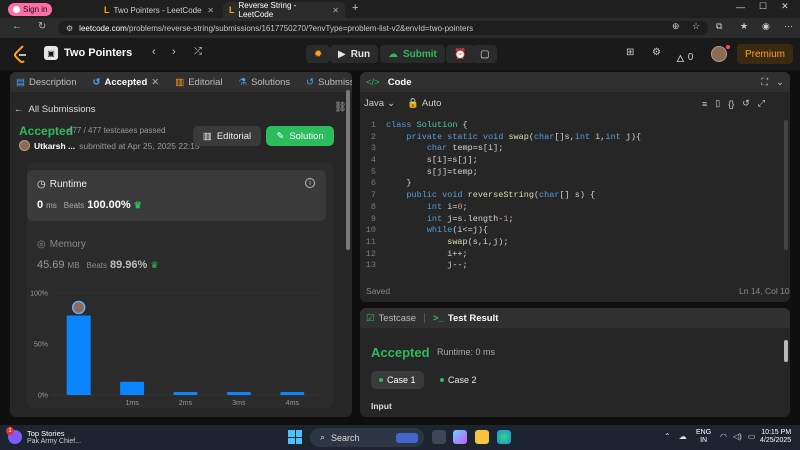 This screenshot has height=450, width=800. I want to click on author-avatar, so click(24, 145).